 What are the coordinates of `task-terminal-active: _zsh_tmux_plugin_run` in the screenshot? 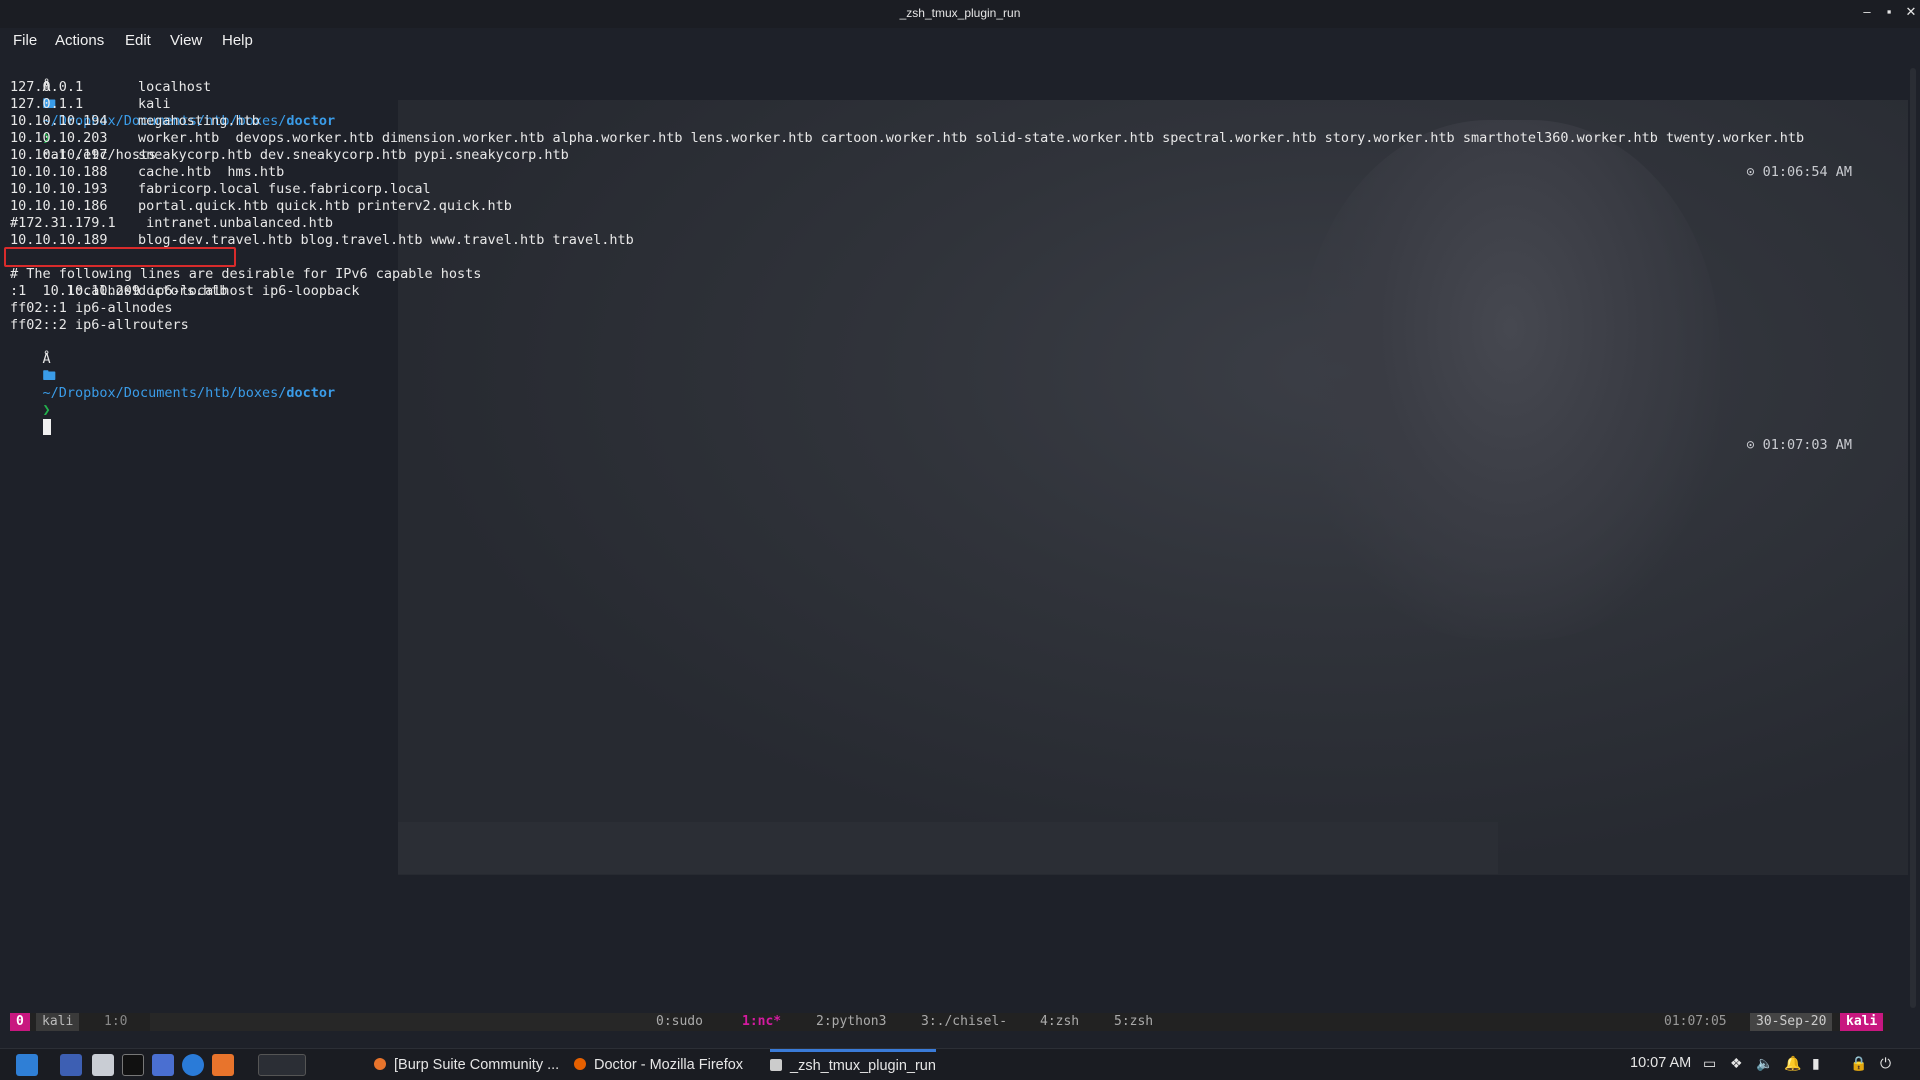 It's located at (853, 1064).